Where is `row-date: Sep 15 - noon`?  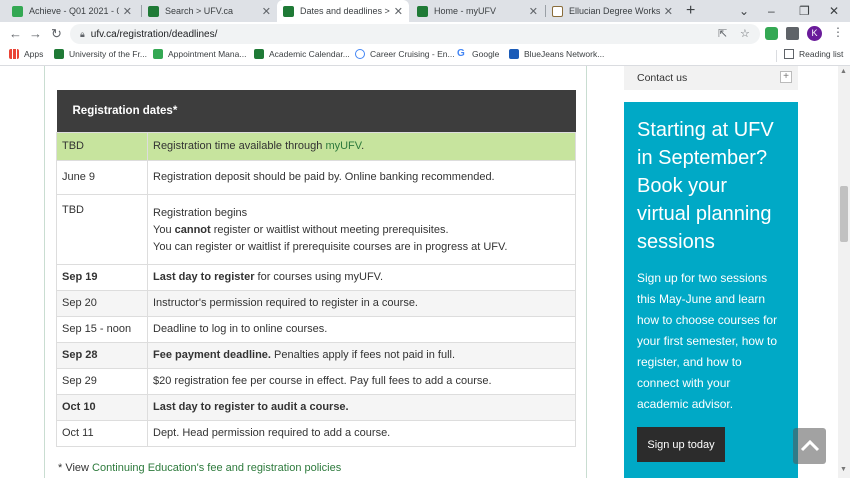
row-date: Sep 15 - noon is located at coordinates (102, 329).